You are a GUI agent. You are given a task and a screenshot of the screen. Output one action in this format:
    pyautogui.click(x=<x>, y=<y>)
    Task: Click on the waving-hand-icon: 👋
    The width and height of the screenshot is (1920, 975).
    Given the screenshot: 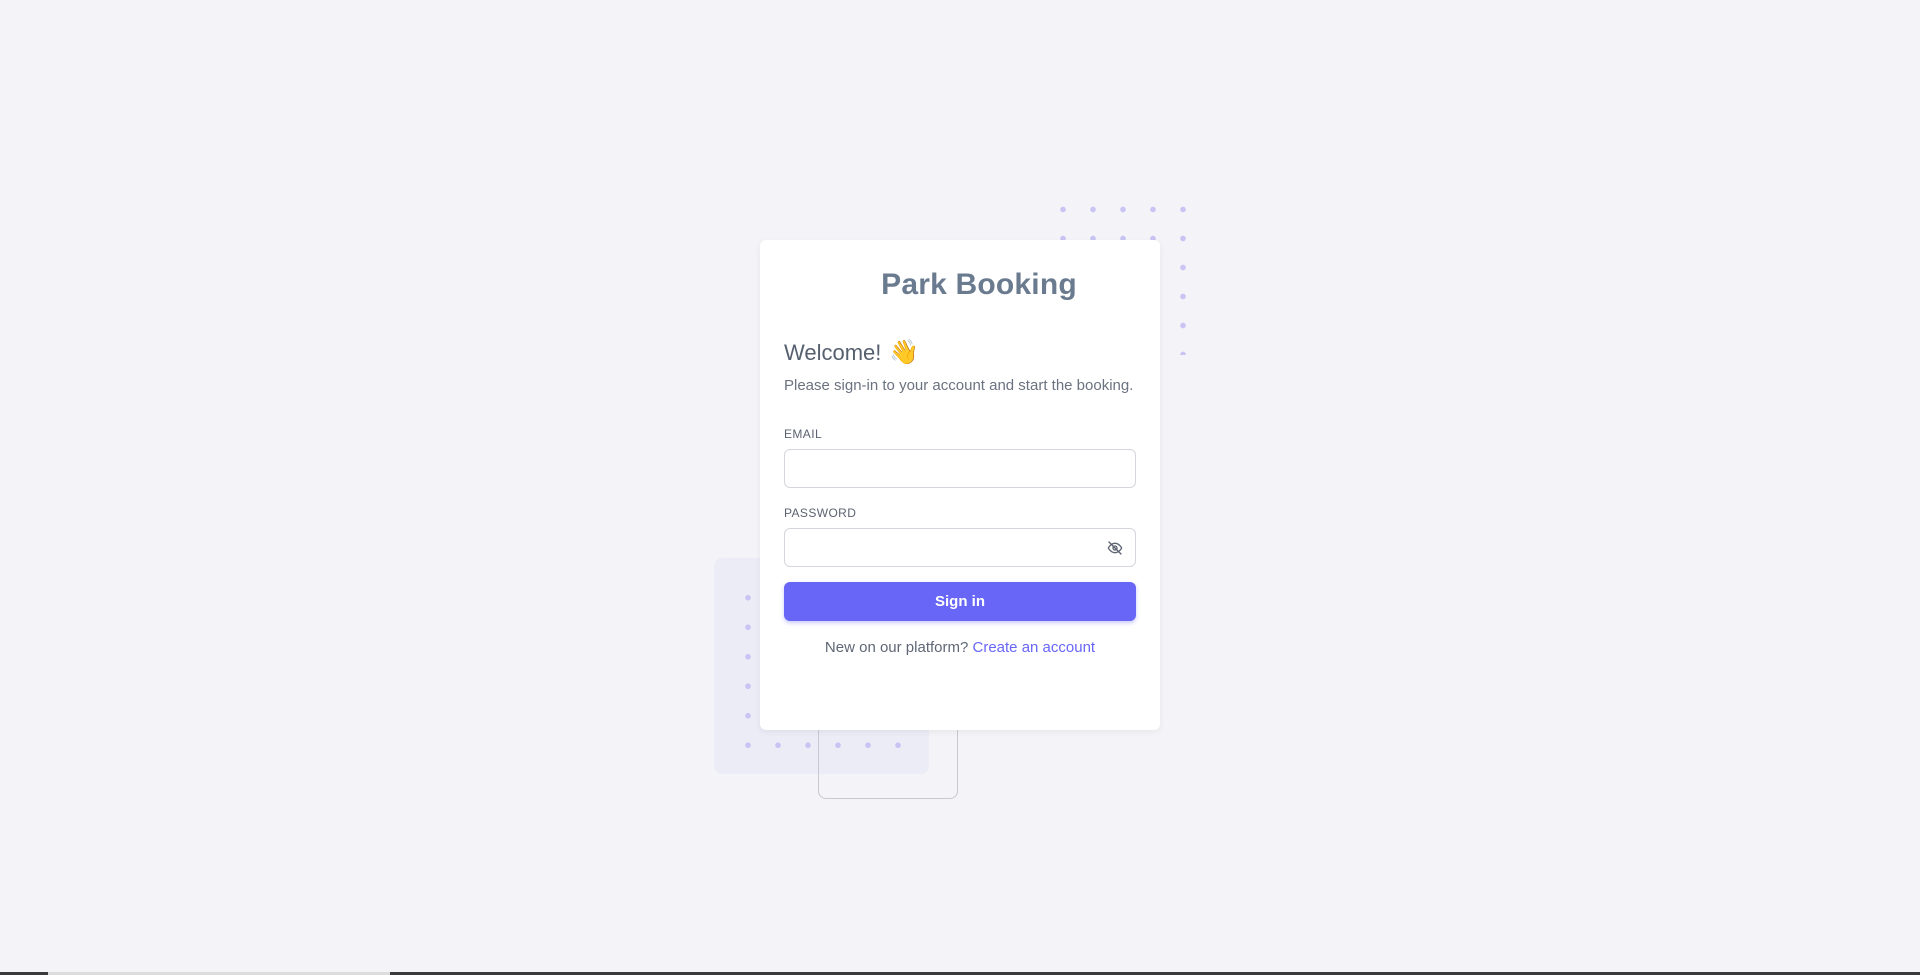 What is the action you would take?
    pyautogui.click(x=904, y=352)
    